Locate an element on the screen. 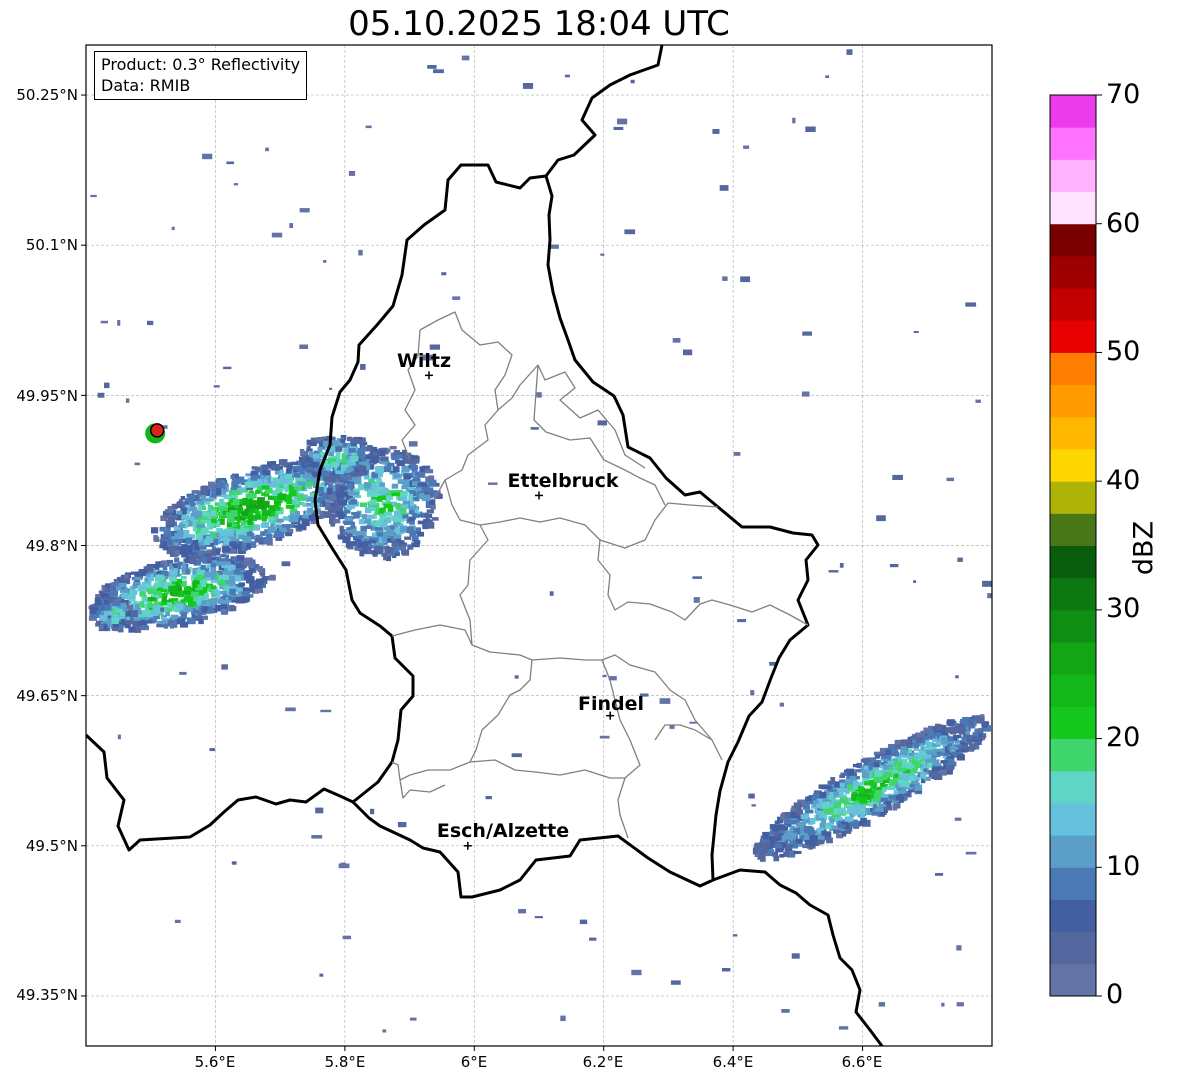  lon-label-6.2: 6.2°E is located at coordinates (603, 1062).